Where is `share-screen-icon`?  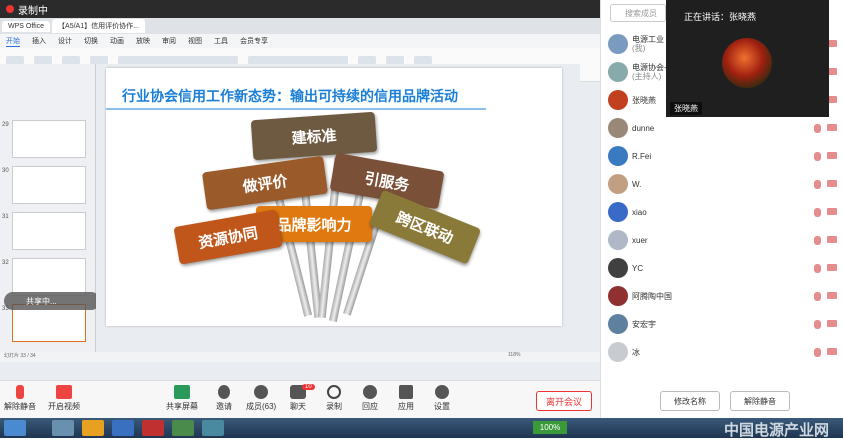 share-screen-icon is located at coordinates (182, 392).